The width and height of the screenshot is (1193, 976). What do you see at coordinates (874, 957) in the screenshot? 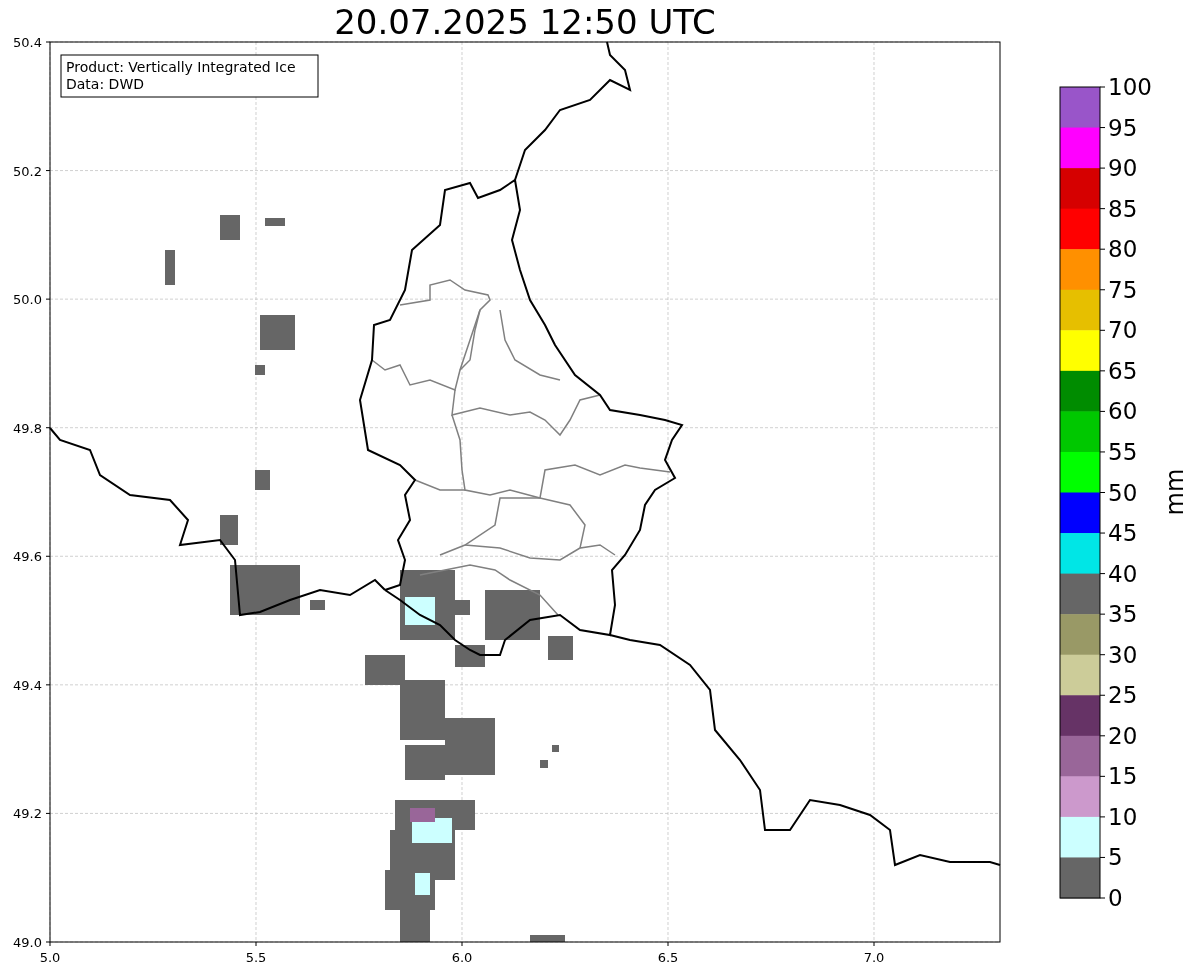
I see `x-tick-label: 7.0` at bounding box center [874, 957].